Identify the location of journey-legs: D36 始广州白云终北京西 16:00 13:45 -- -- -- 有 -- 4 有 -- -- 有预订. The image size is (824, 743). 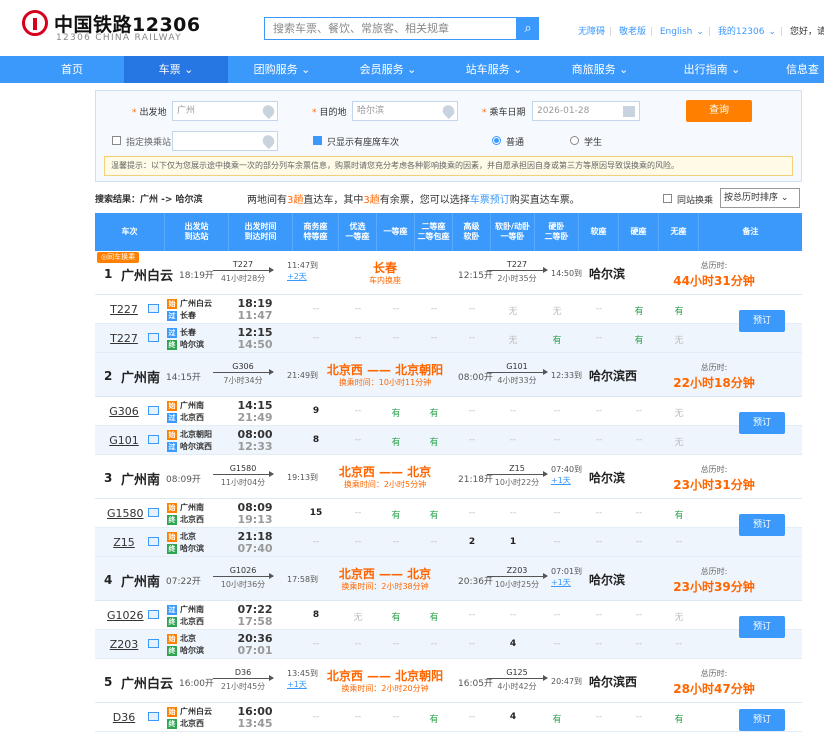
(448, 717).